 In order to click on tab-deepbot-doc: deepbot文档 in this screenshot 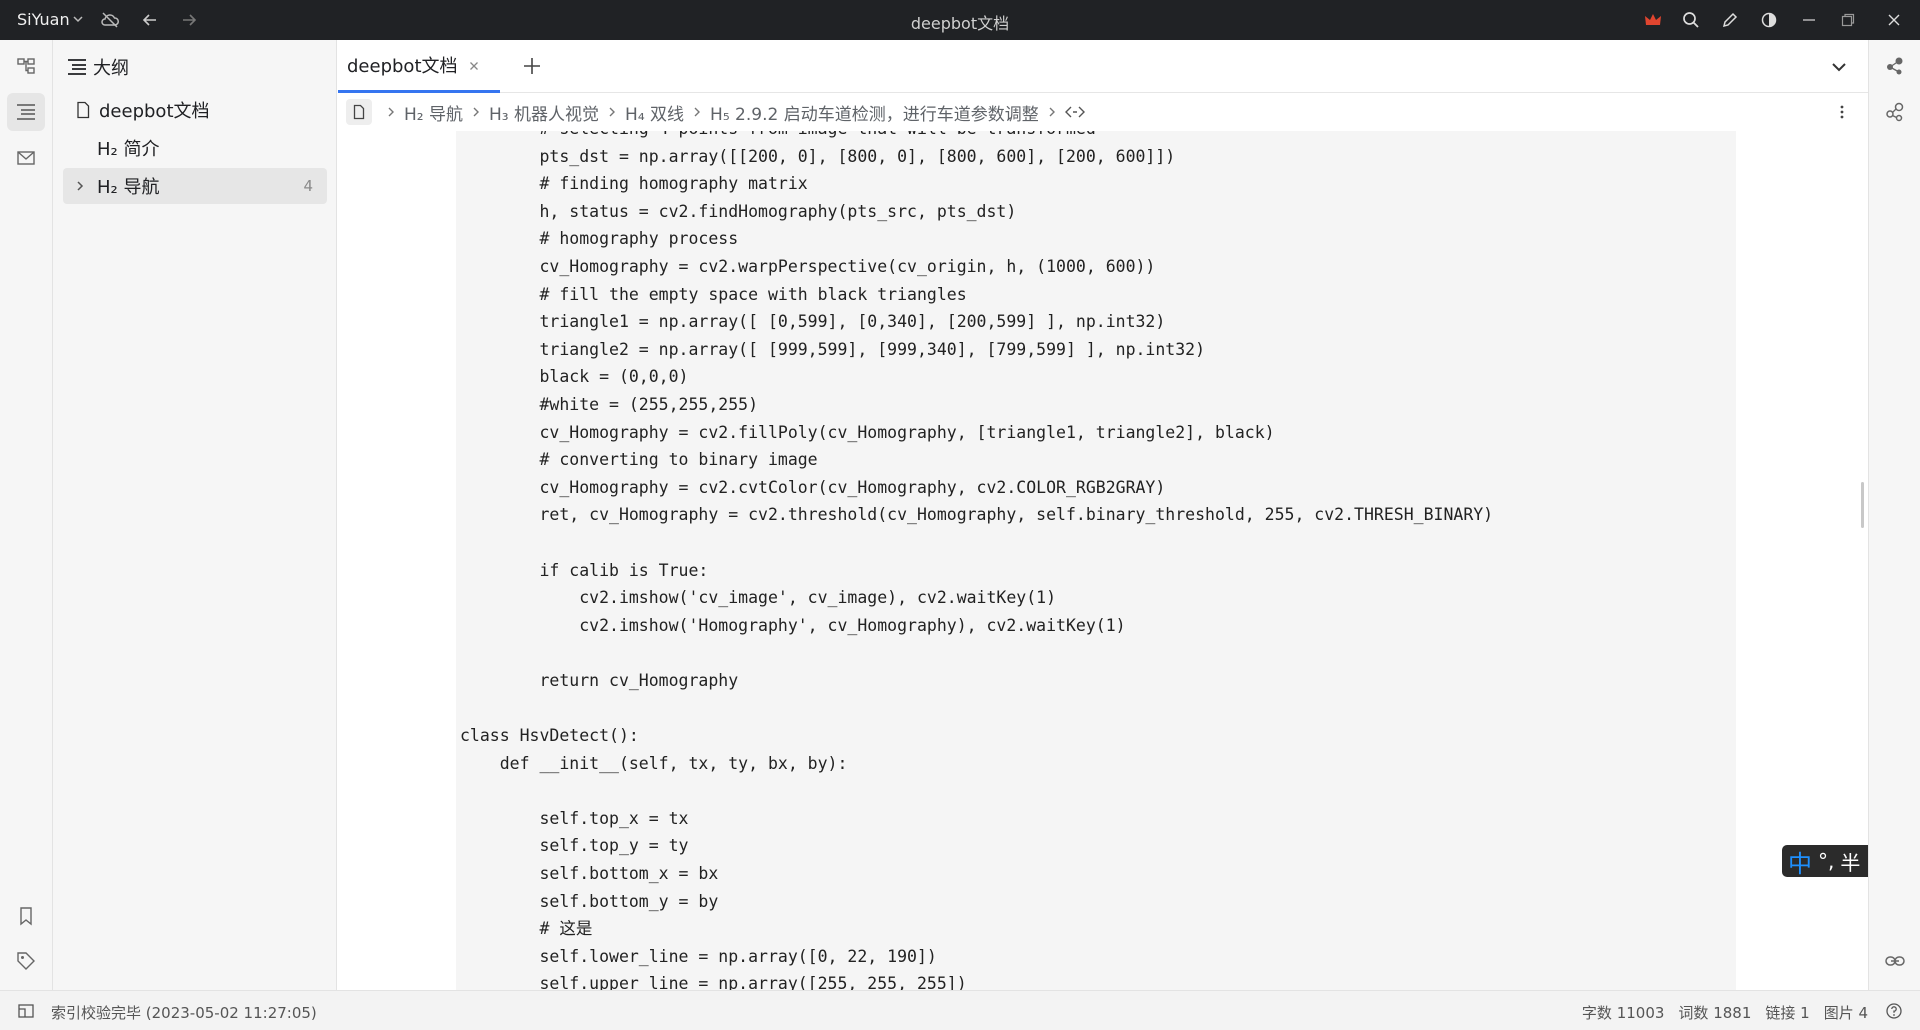, I will do `click(419, 66)`.